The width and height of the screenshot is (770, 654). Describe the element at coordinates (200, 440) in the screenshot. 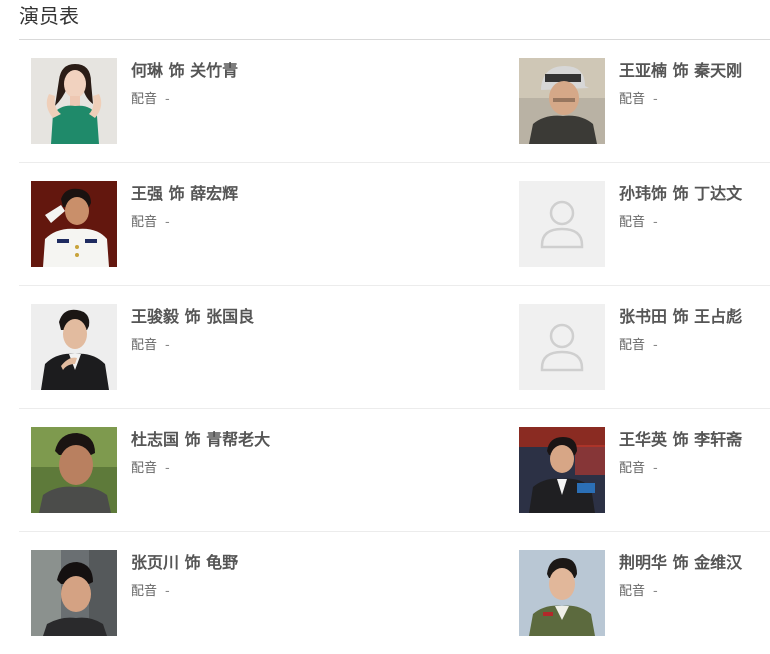

I see `actor-role-name: 杜志国 饰 青帮老大` at that location.